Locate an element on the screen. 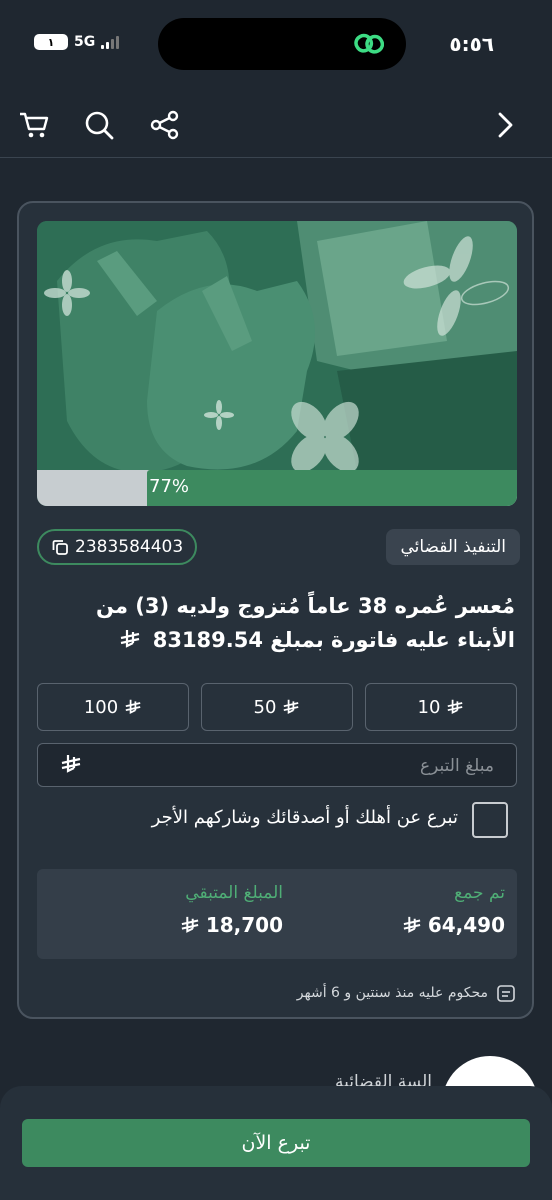 The height and width of the screenshot is (1200, 552). network-label: 5G is located at coordinates (85, 42).